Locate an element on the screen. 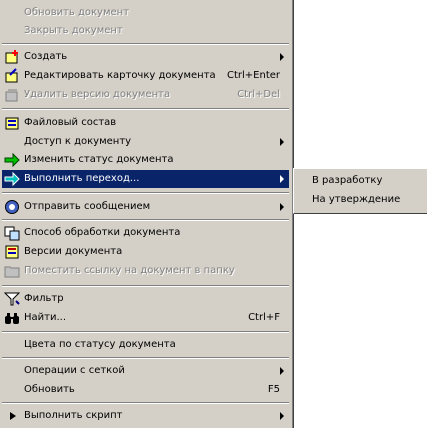 Image resolution: width=427 pixels, height=428 pixels. delete-version-icon is located at coordinates (11, 95).